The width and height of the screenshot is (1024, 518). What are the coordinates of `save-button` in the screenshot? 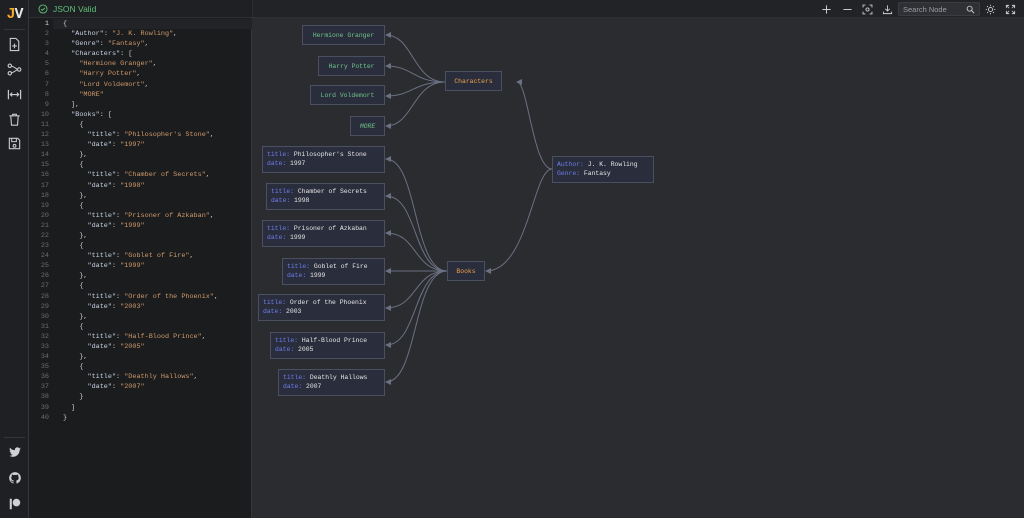 It's located at (14, 143).